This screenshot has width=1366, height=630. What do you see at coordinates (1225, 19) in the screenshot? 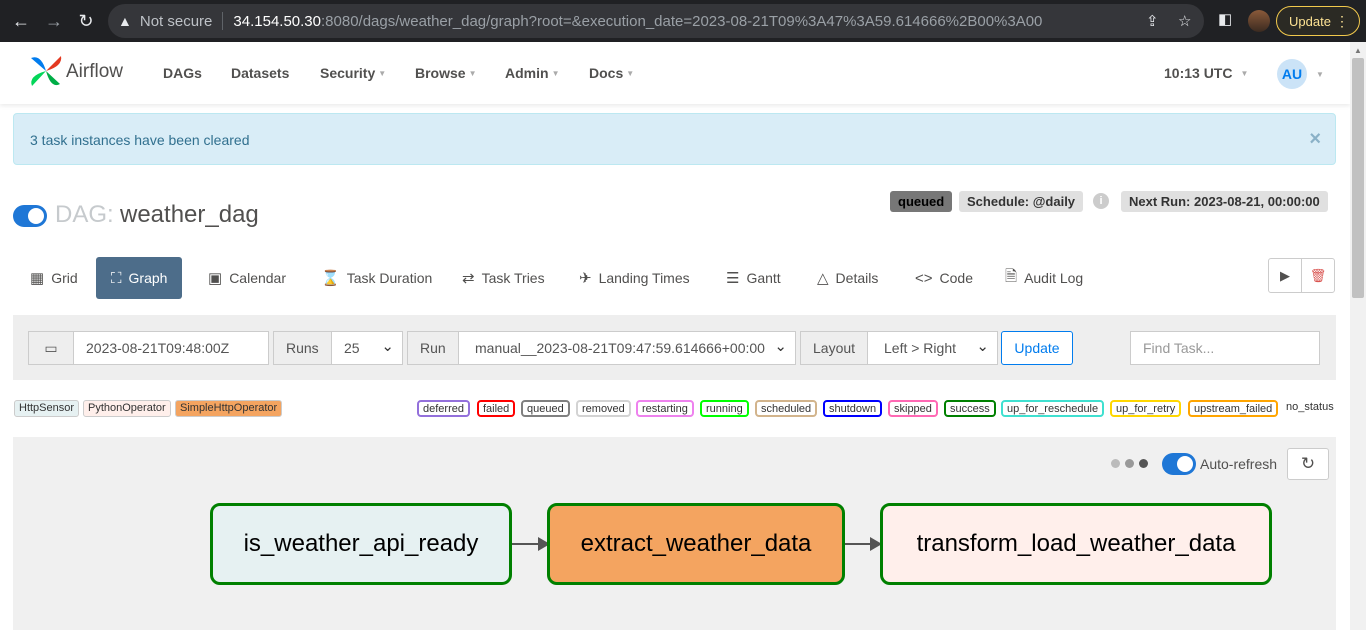
I see `side-panel-icon: ◧` at bounding box center [1225, 19].